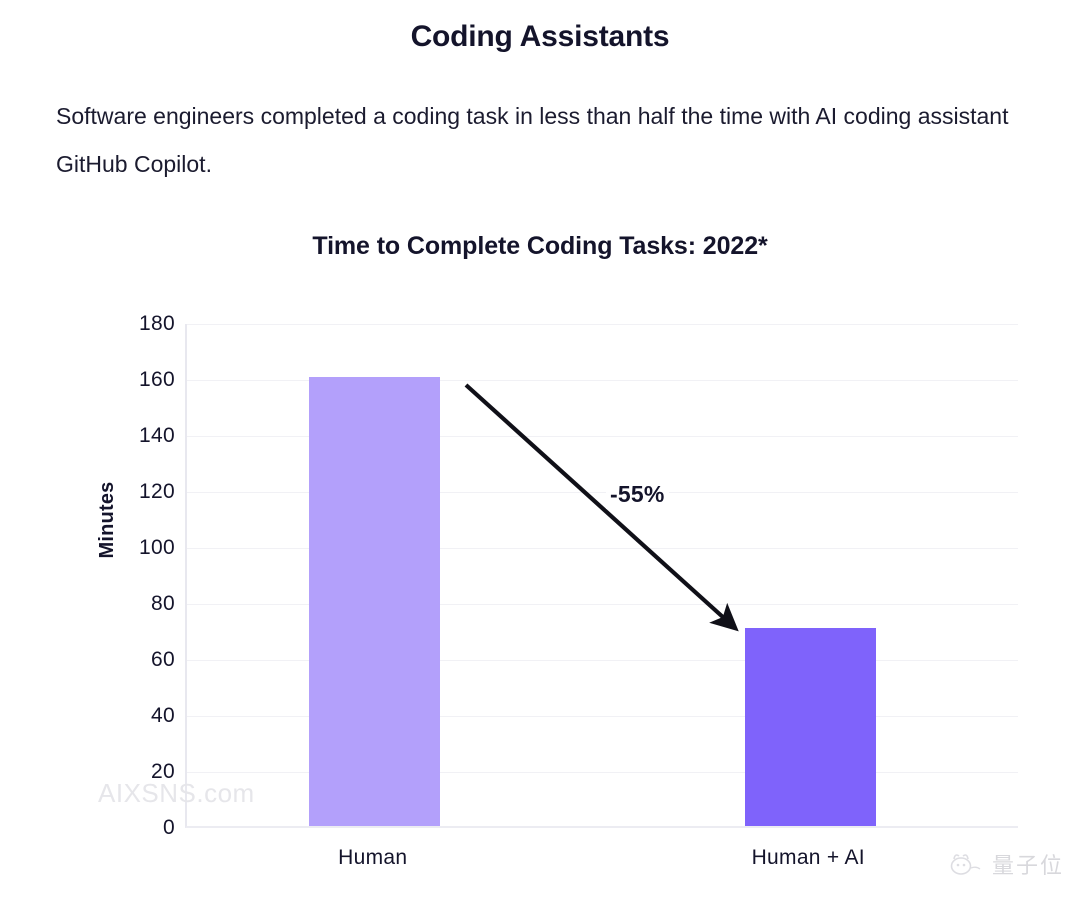 The width and height of the screenshot is (1080, 915). What do you see at coordinates (157, 547) in the screenshot?
I see `y-tick: 100` at bounding box center [157, 547].